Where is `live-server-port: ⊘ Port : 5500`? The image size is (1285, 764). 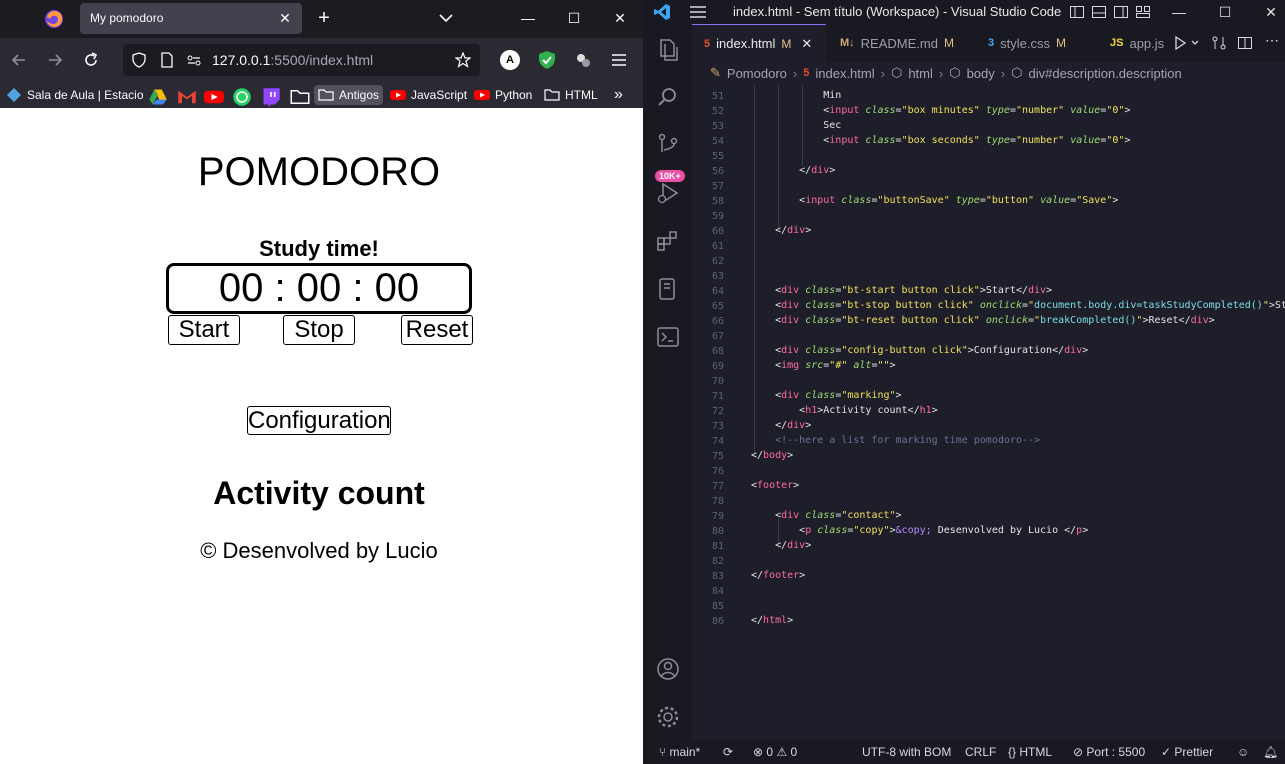
live-server-port: ⊘ Port : 5500 is located at coordinates (1109, 752).